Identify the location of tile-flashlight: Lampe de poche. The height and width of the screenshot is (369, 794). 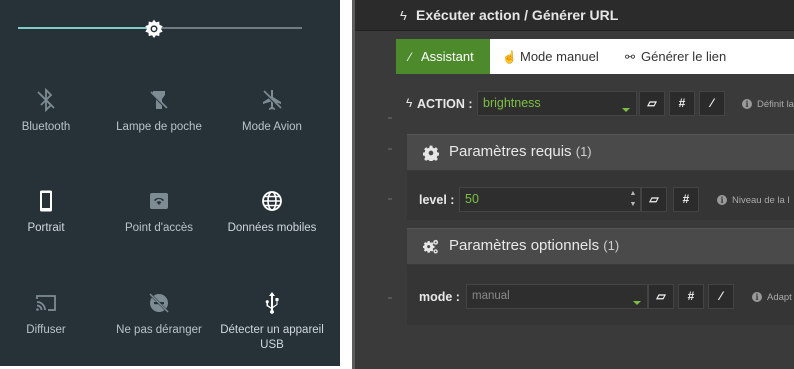
(159, 111).